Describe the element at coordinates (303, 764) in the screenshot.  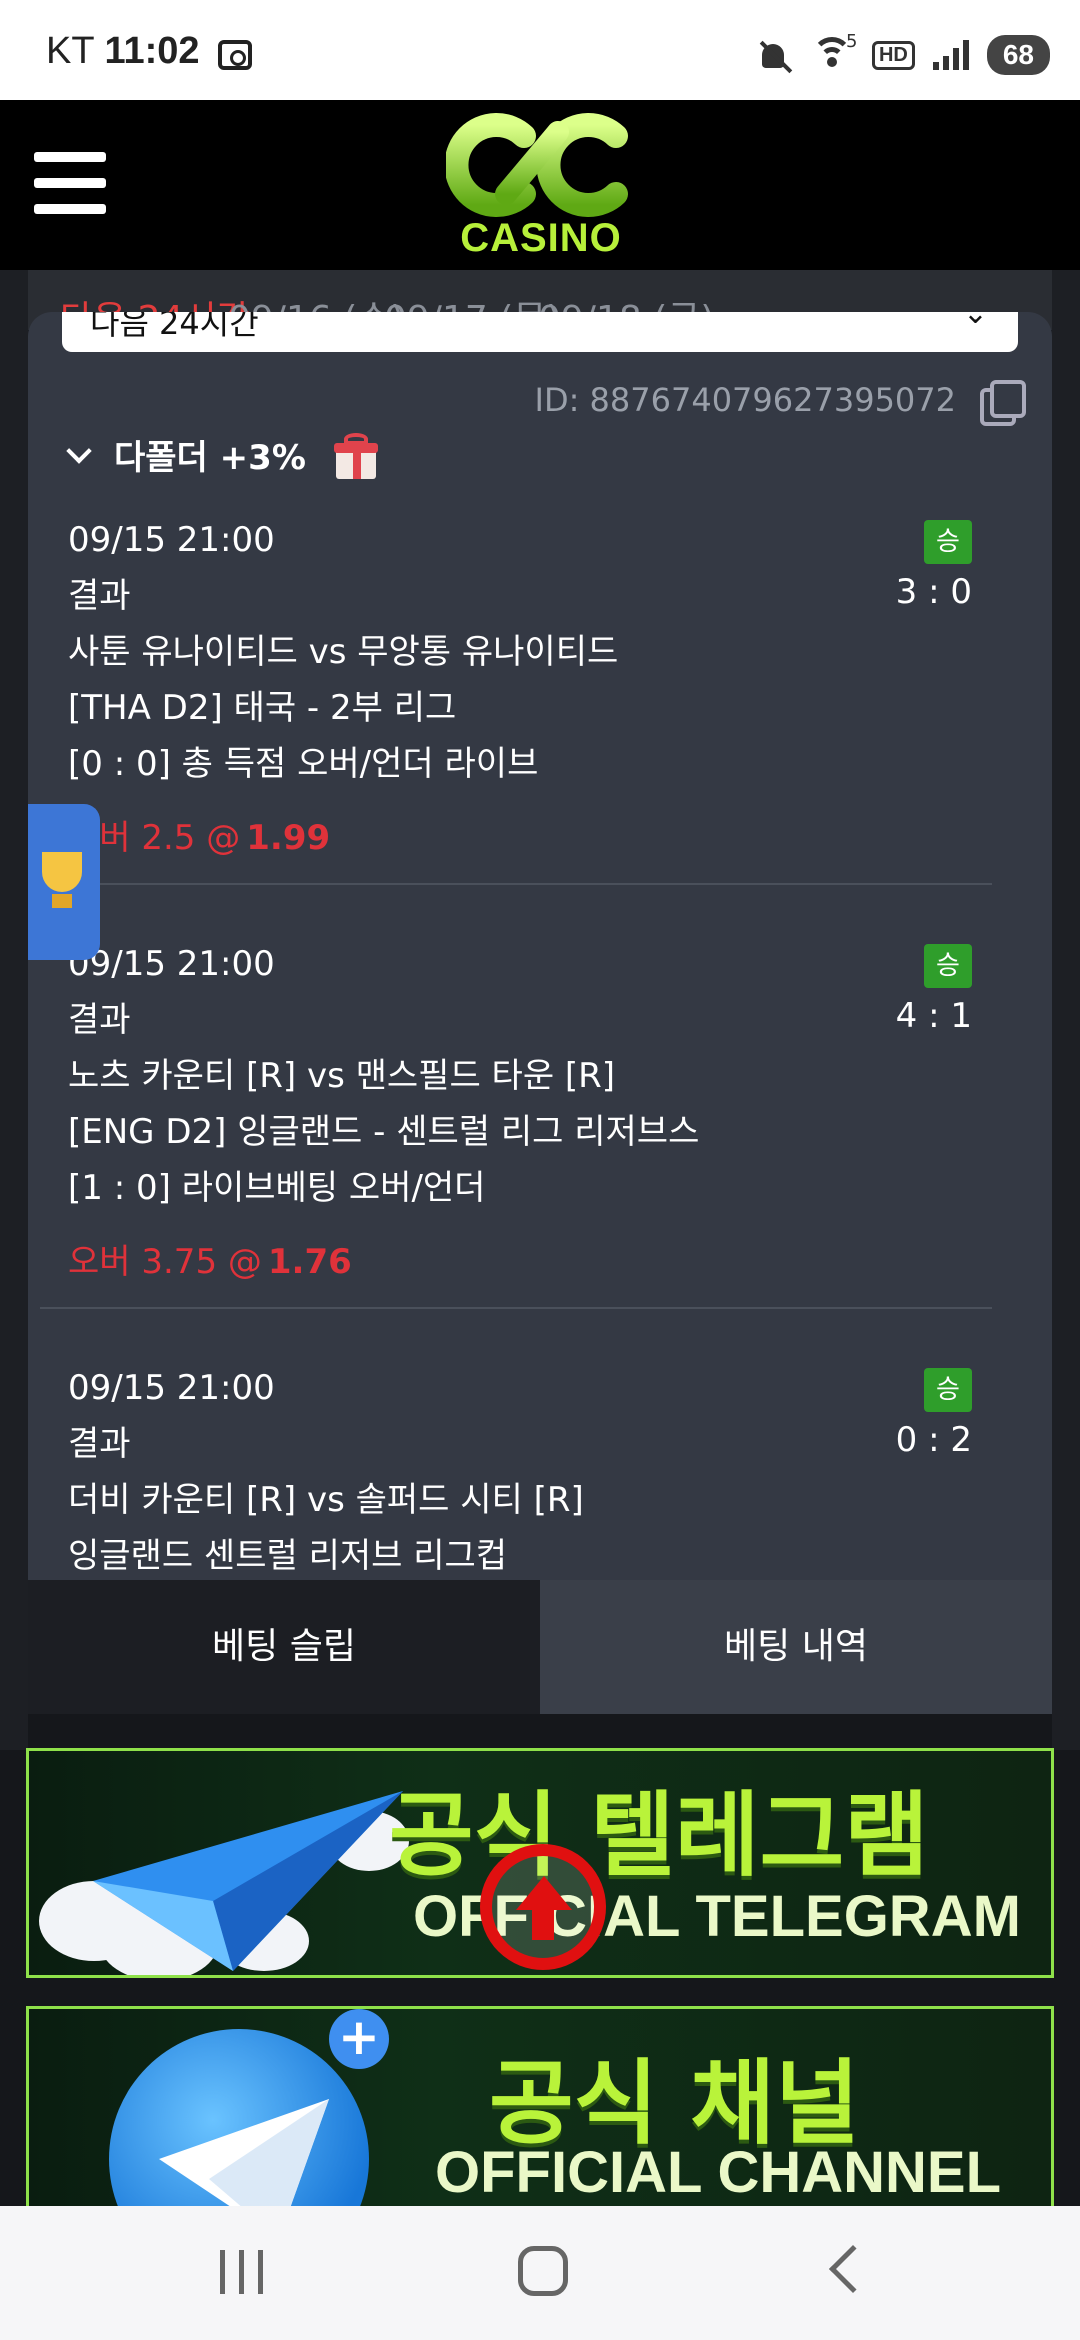
I see `bet-market: [0 : 0] 총 득점 오버/언더 라이브` at that location.